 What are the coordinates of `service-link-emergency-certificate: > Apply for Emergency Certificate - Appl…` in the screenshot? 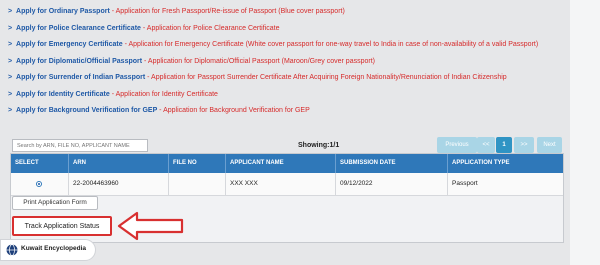 It's located at (300, 45).